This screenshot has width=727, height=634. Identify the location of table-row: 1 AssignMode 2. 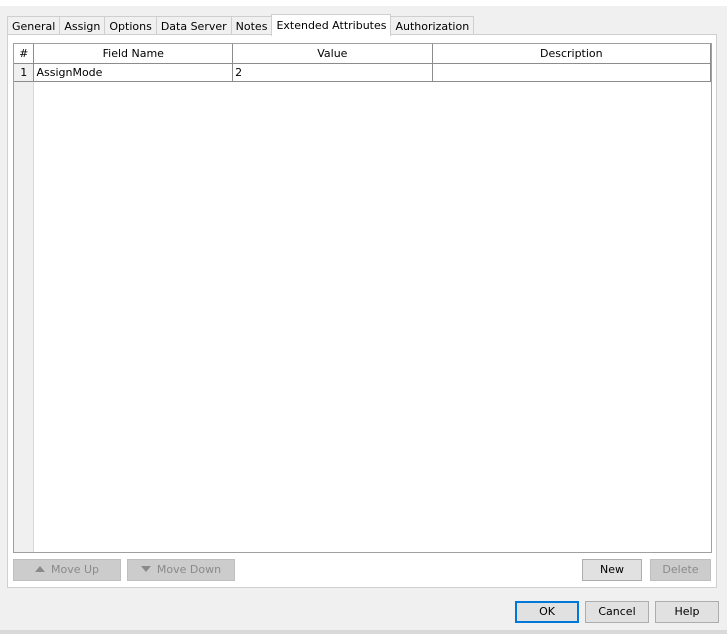
(362, 72).